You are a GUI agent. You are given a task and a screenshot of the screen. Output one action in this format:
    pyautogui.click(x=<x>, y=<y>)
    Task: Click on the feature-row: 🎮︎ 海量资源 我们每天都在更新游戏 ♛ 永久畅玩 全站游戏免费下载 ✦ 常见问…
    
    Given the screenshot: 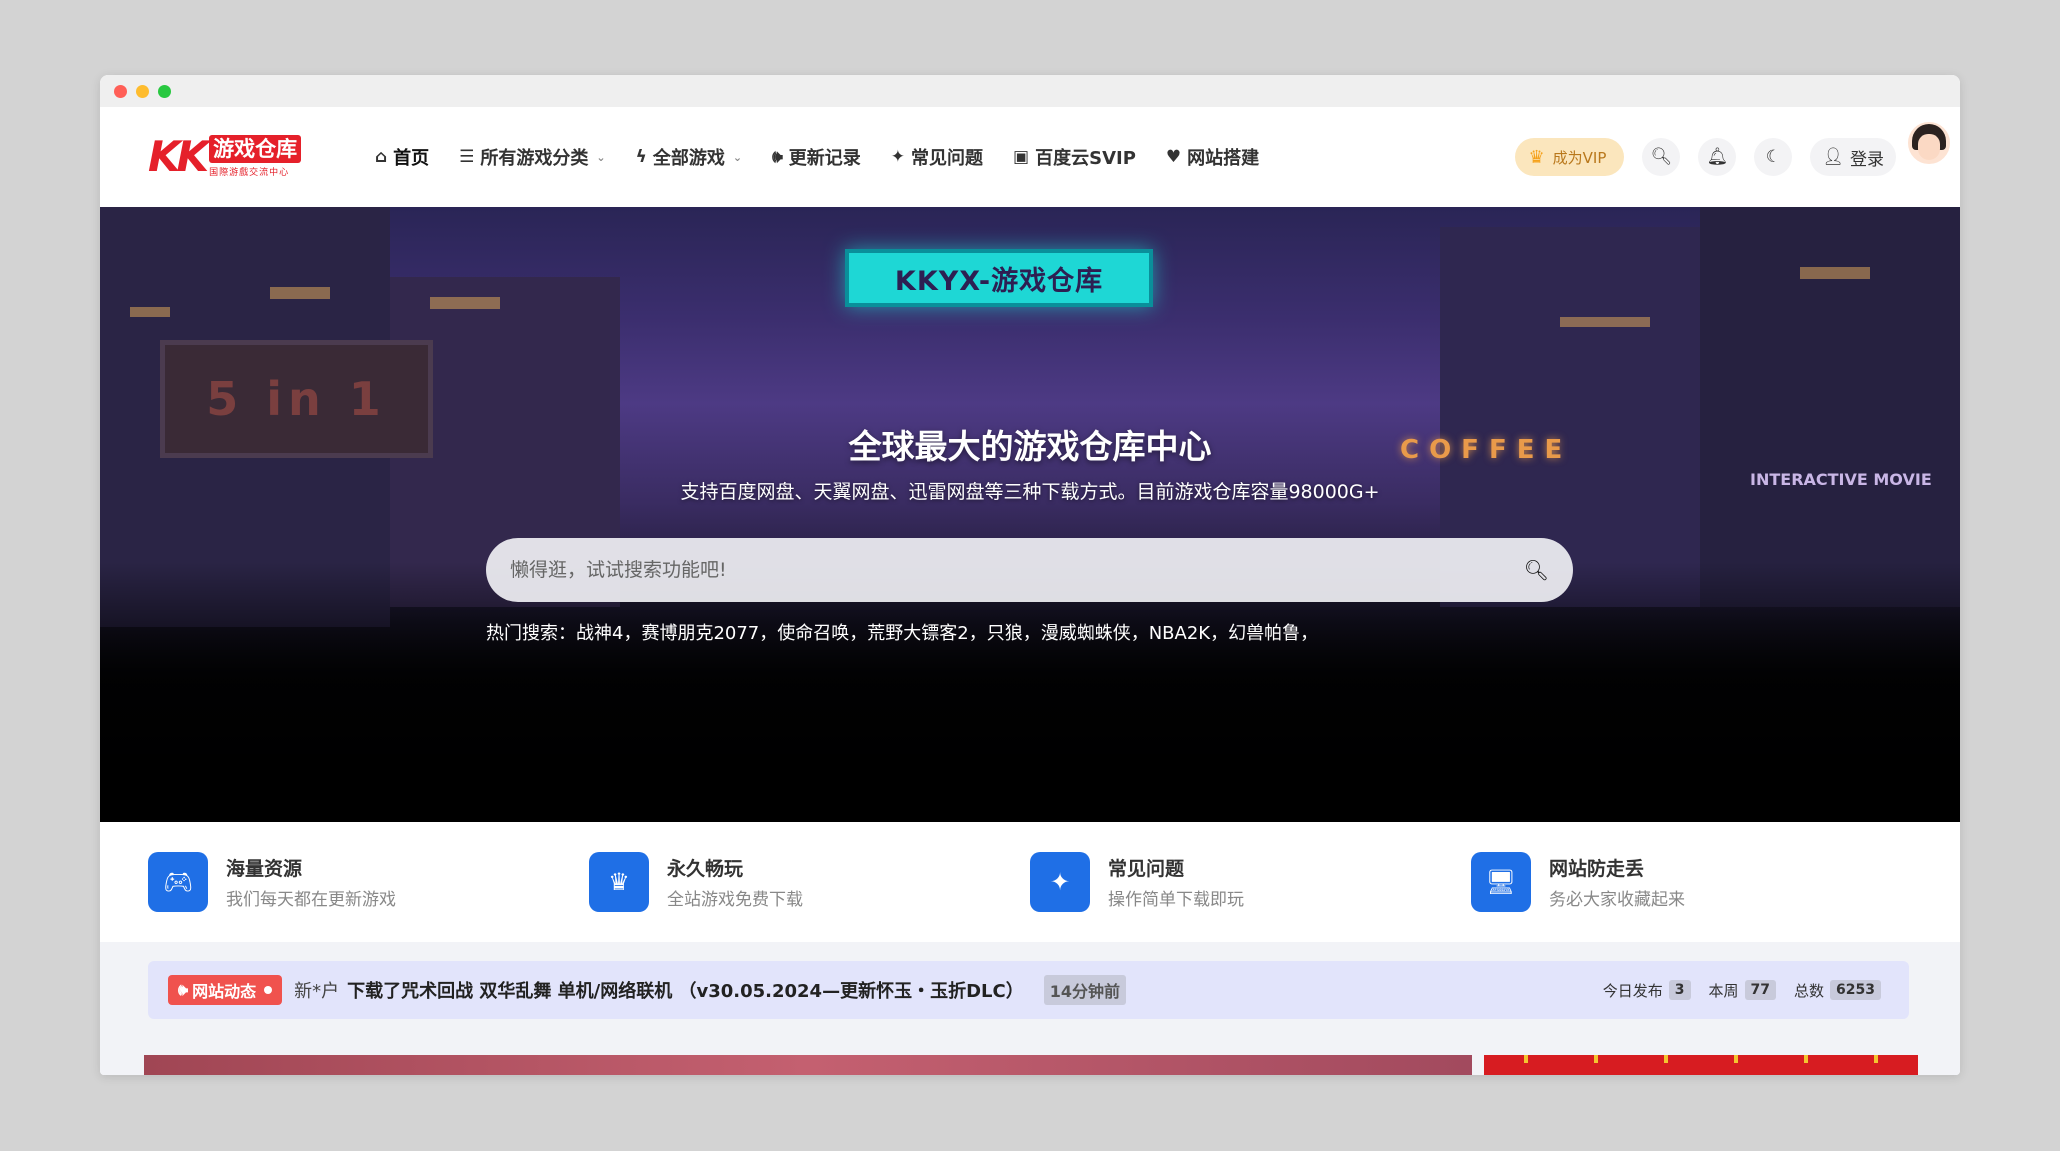 What is the action you would take?
    pyautogui.click(x=1030, y=882)
    